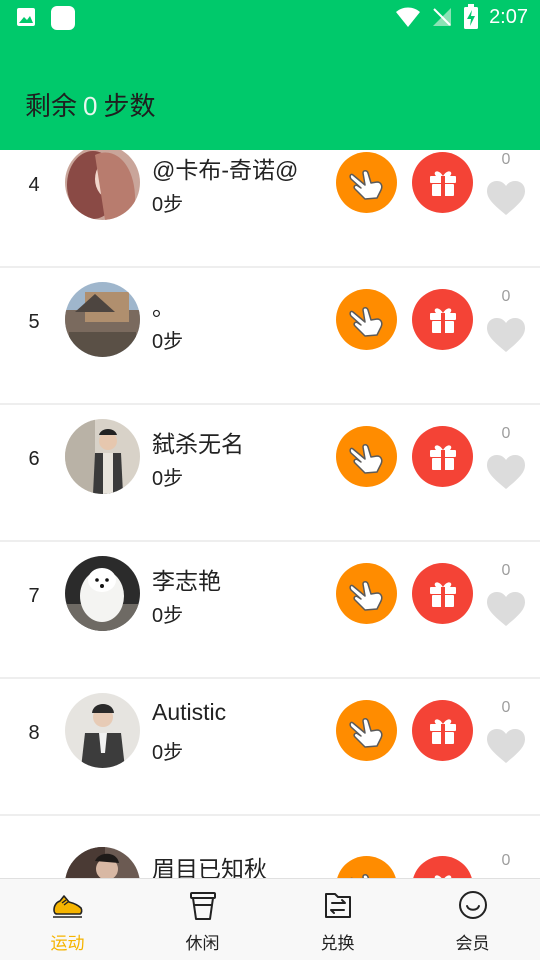 This screenshot has width=540, height=960. I want to click on remaining-steps-title: 剩余 0 步数, so click(90, 104).